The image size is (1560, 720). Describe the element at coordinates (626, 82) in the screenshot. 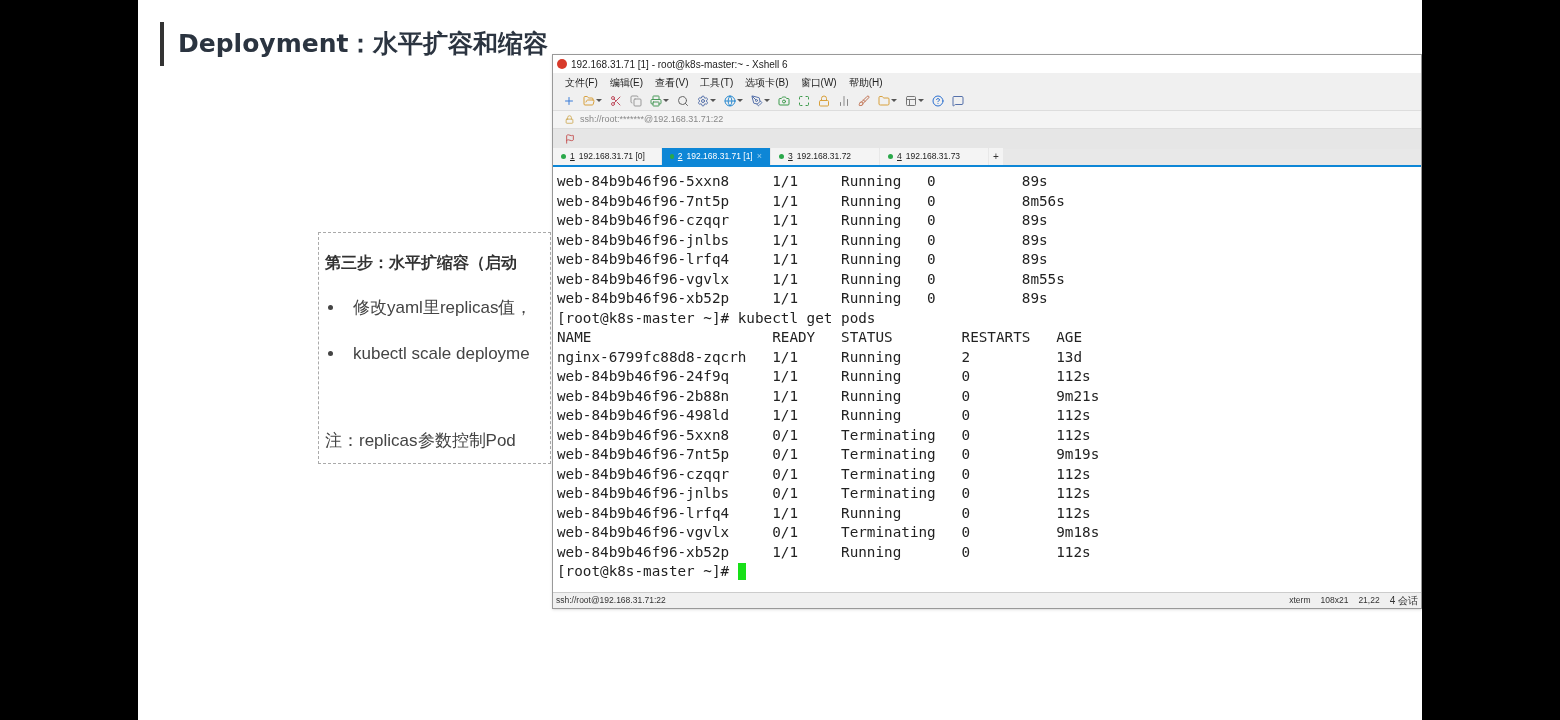

I see `menu-item: 编辑(E)` at that location.